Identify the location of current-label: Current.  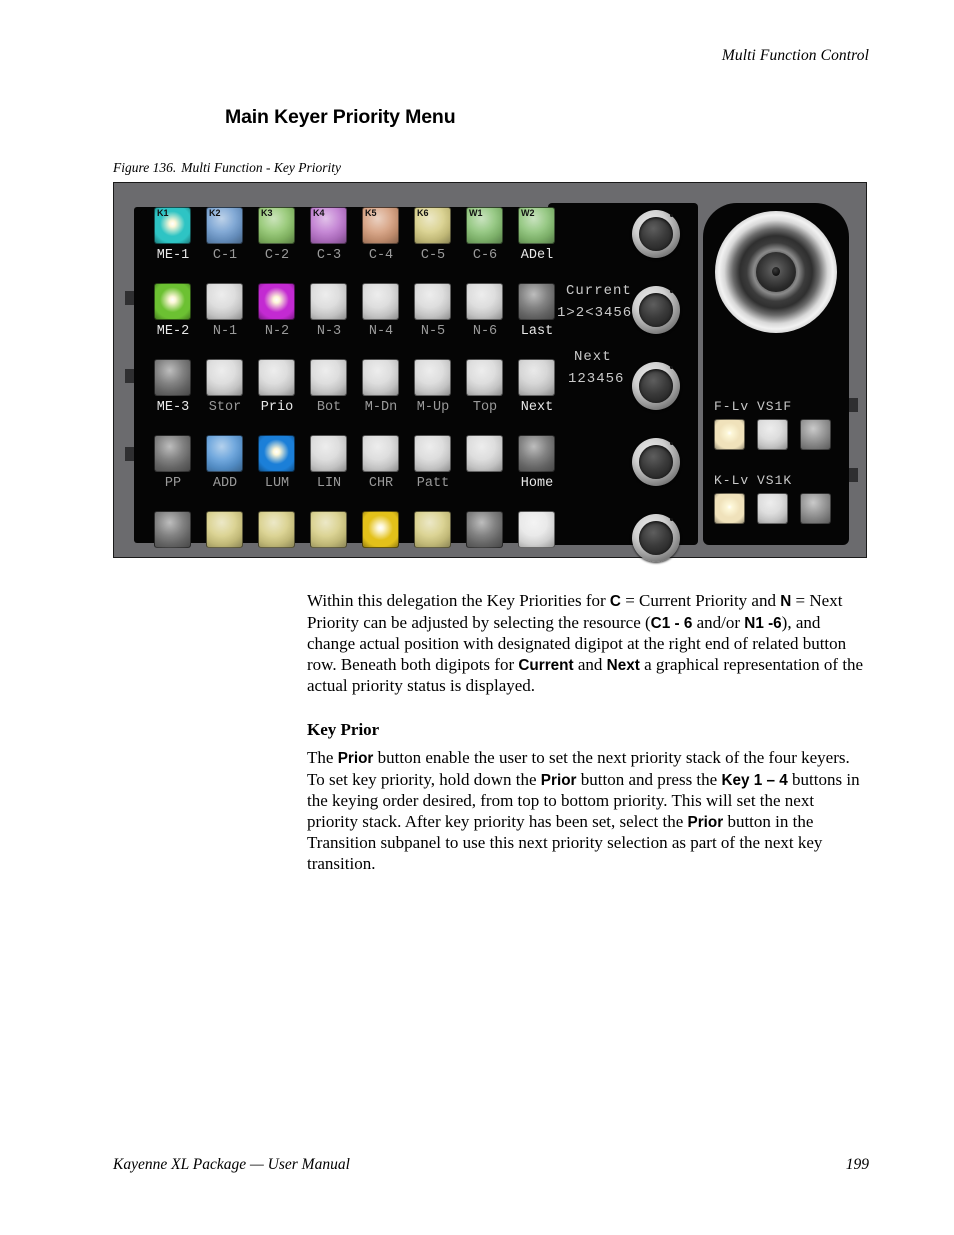
(599, 291).